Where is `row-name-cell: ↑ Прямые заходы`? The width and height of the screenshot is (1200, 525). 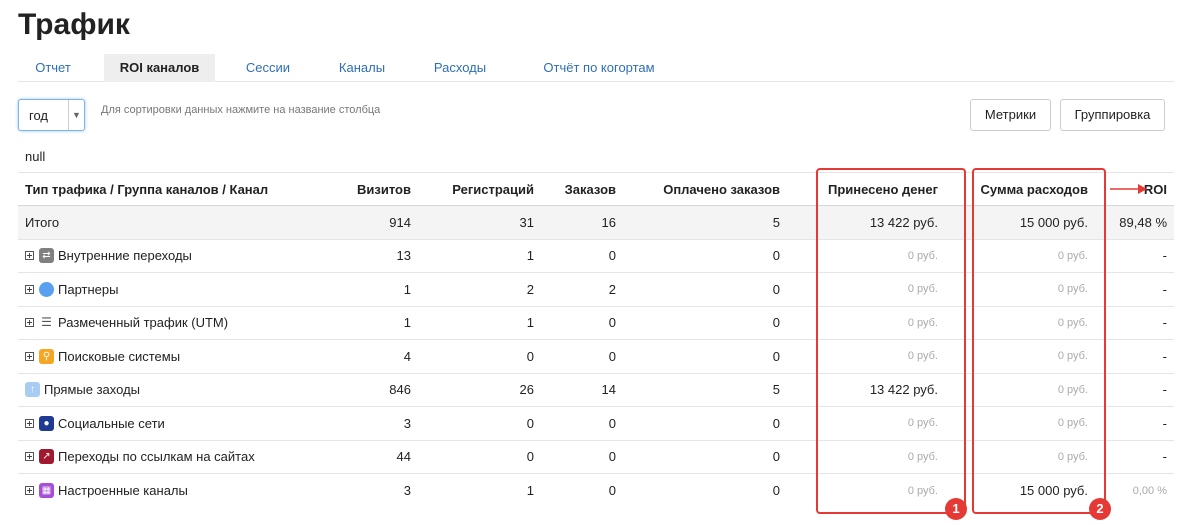 row-name-cell: ↑ Прямые заходы is located at coordinates (82, 390).